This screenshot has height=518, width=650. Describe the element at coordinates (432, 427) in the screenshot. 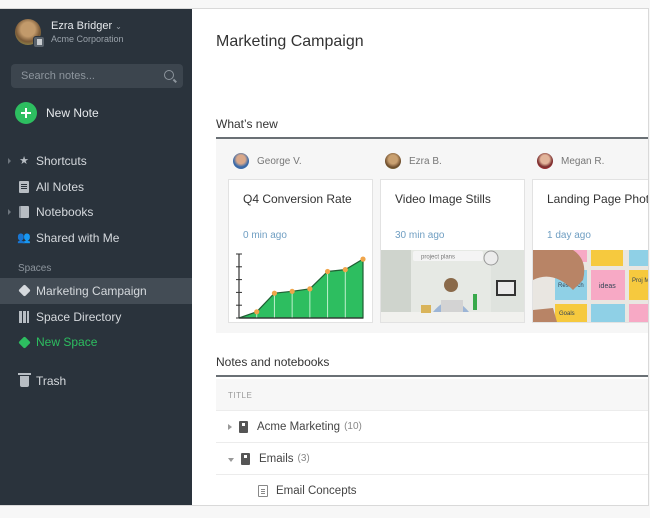

I see `table-row: Acme Marketing (10)` at that location.